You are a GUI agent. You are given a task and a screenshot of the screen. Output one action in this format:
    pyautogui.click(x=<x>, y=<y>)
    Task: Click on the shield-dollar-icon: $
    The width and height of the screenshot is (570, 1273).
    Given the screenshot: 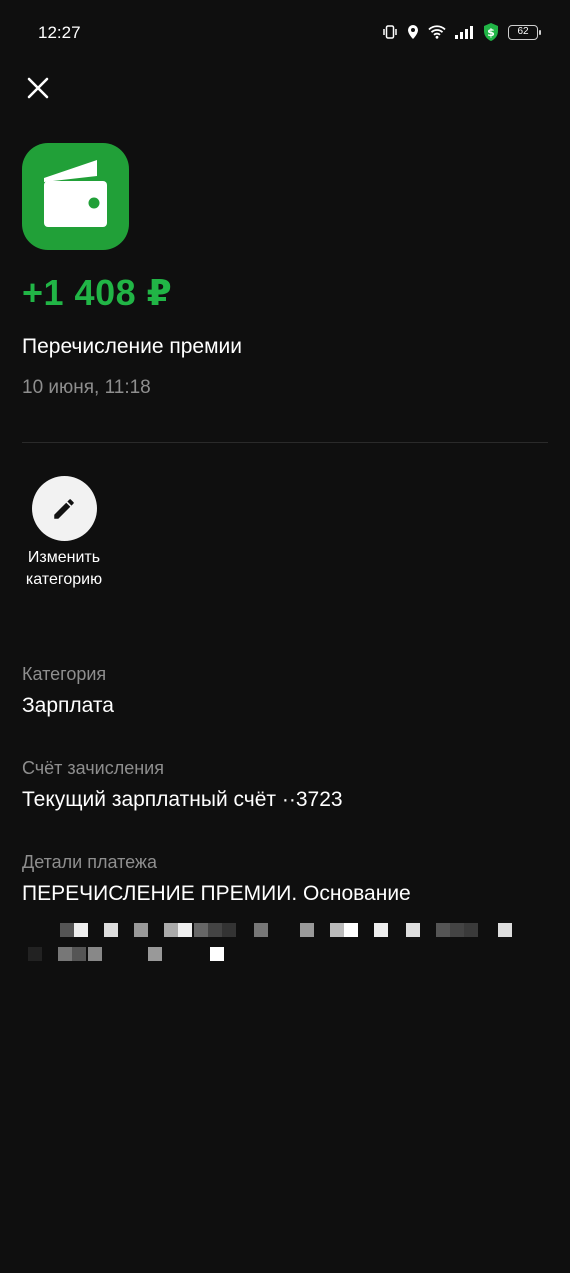 What is the action you would take?
    pyautogui.click(x=491, y=32)
    